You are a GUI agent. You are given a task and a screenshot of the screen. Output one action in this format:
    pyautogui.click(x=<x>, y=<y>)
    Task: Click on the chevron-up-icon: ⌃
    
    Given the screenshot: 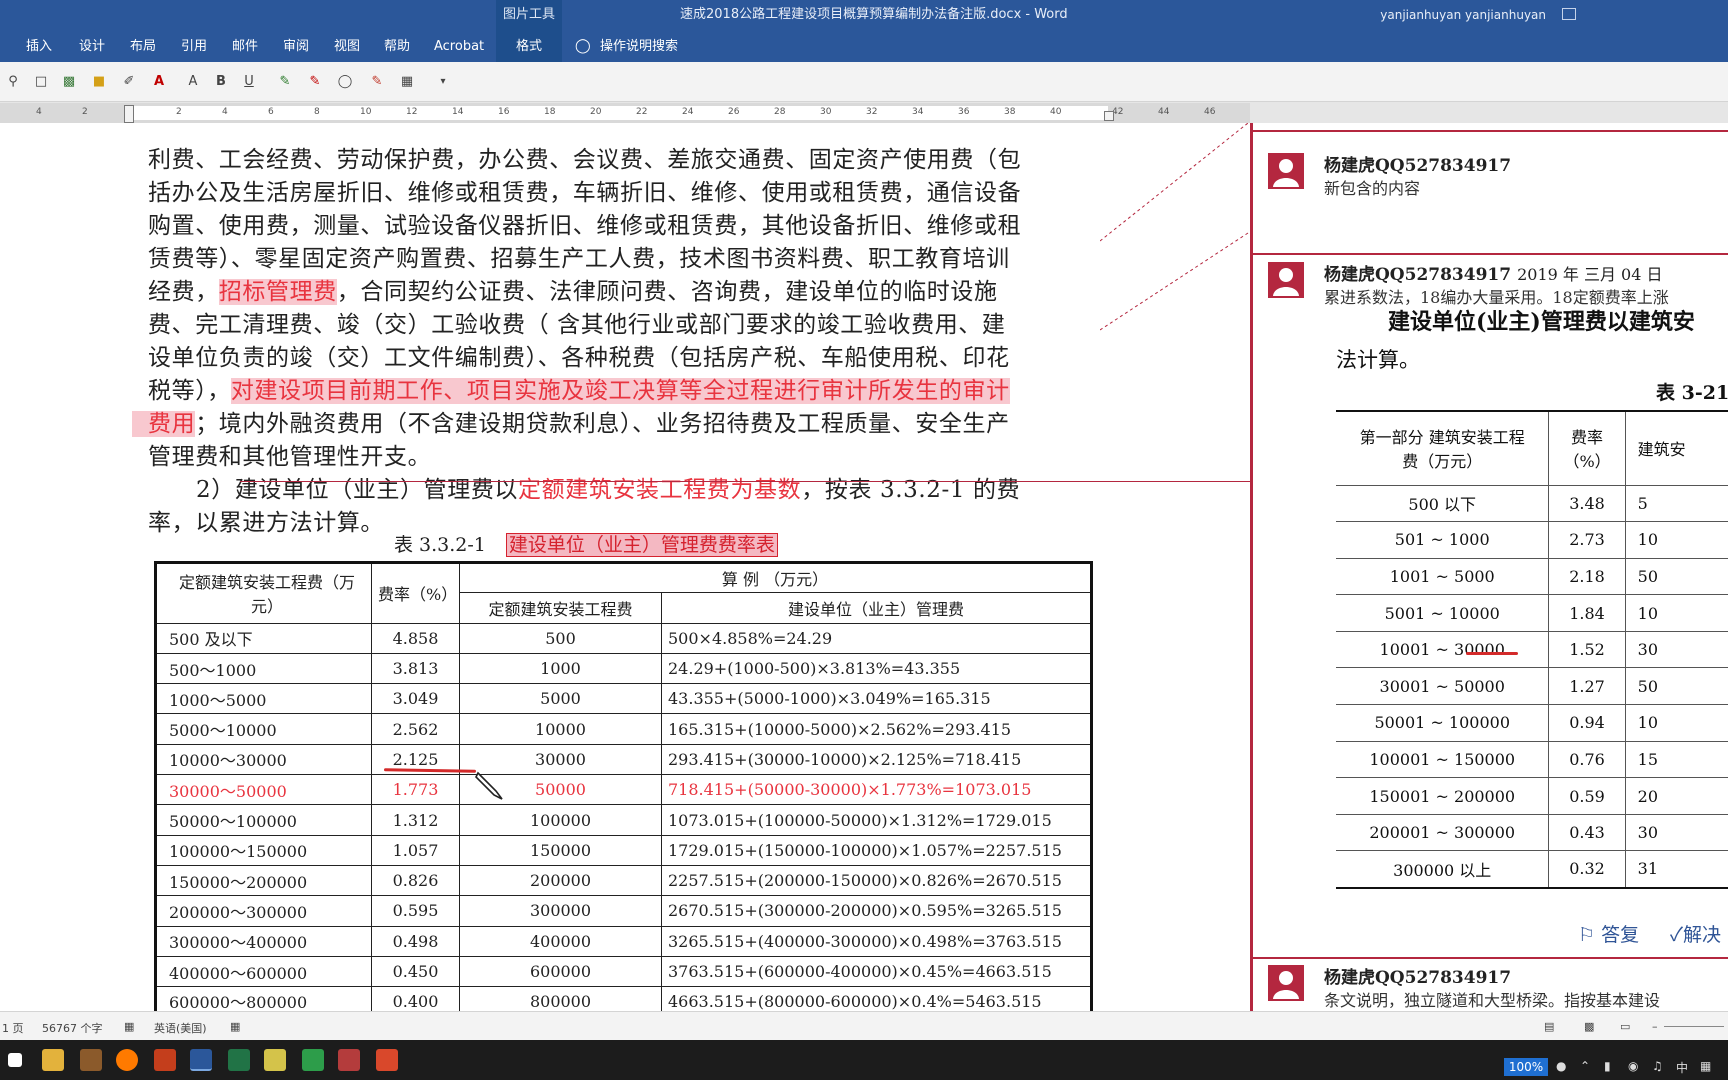 What is the action you would take?
    pyautogui.click(x=1585, y=1066)
    